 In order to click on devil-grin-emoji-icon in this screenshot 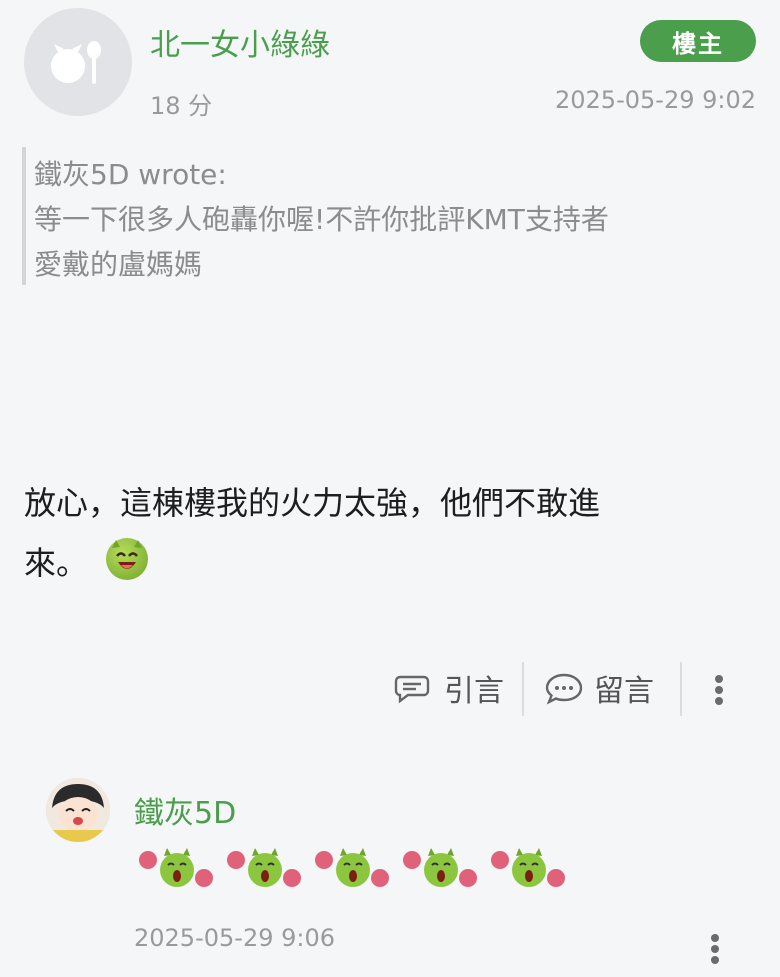, I will do `click(127, 559)`.